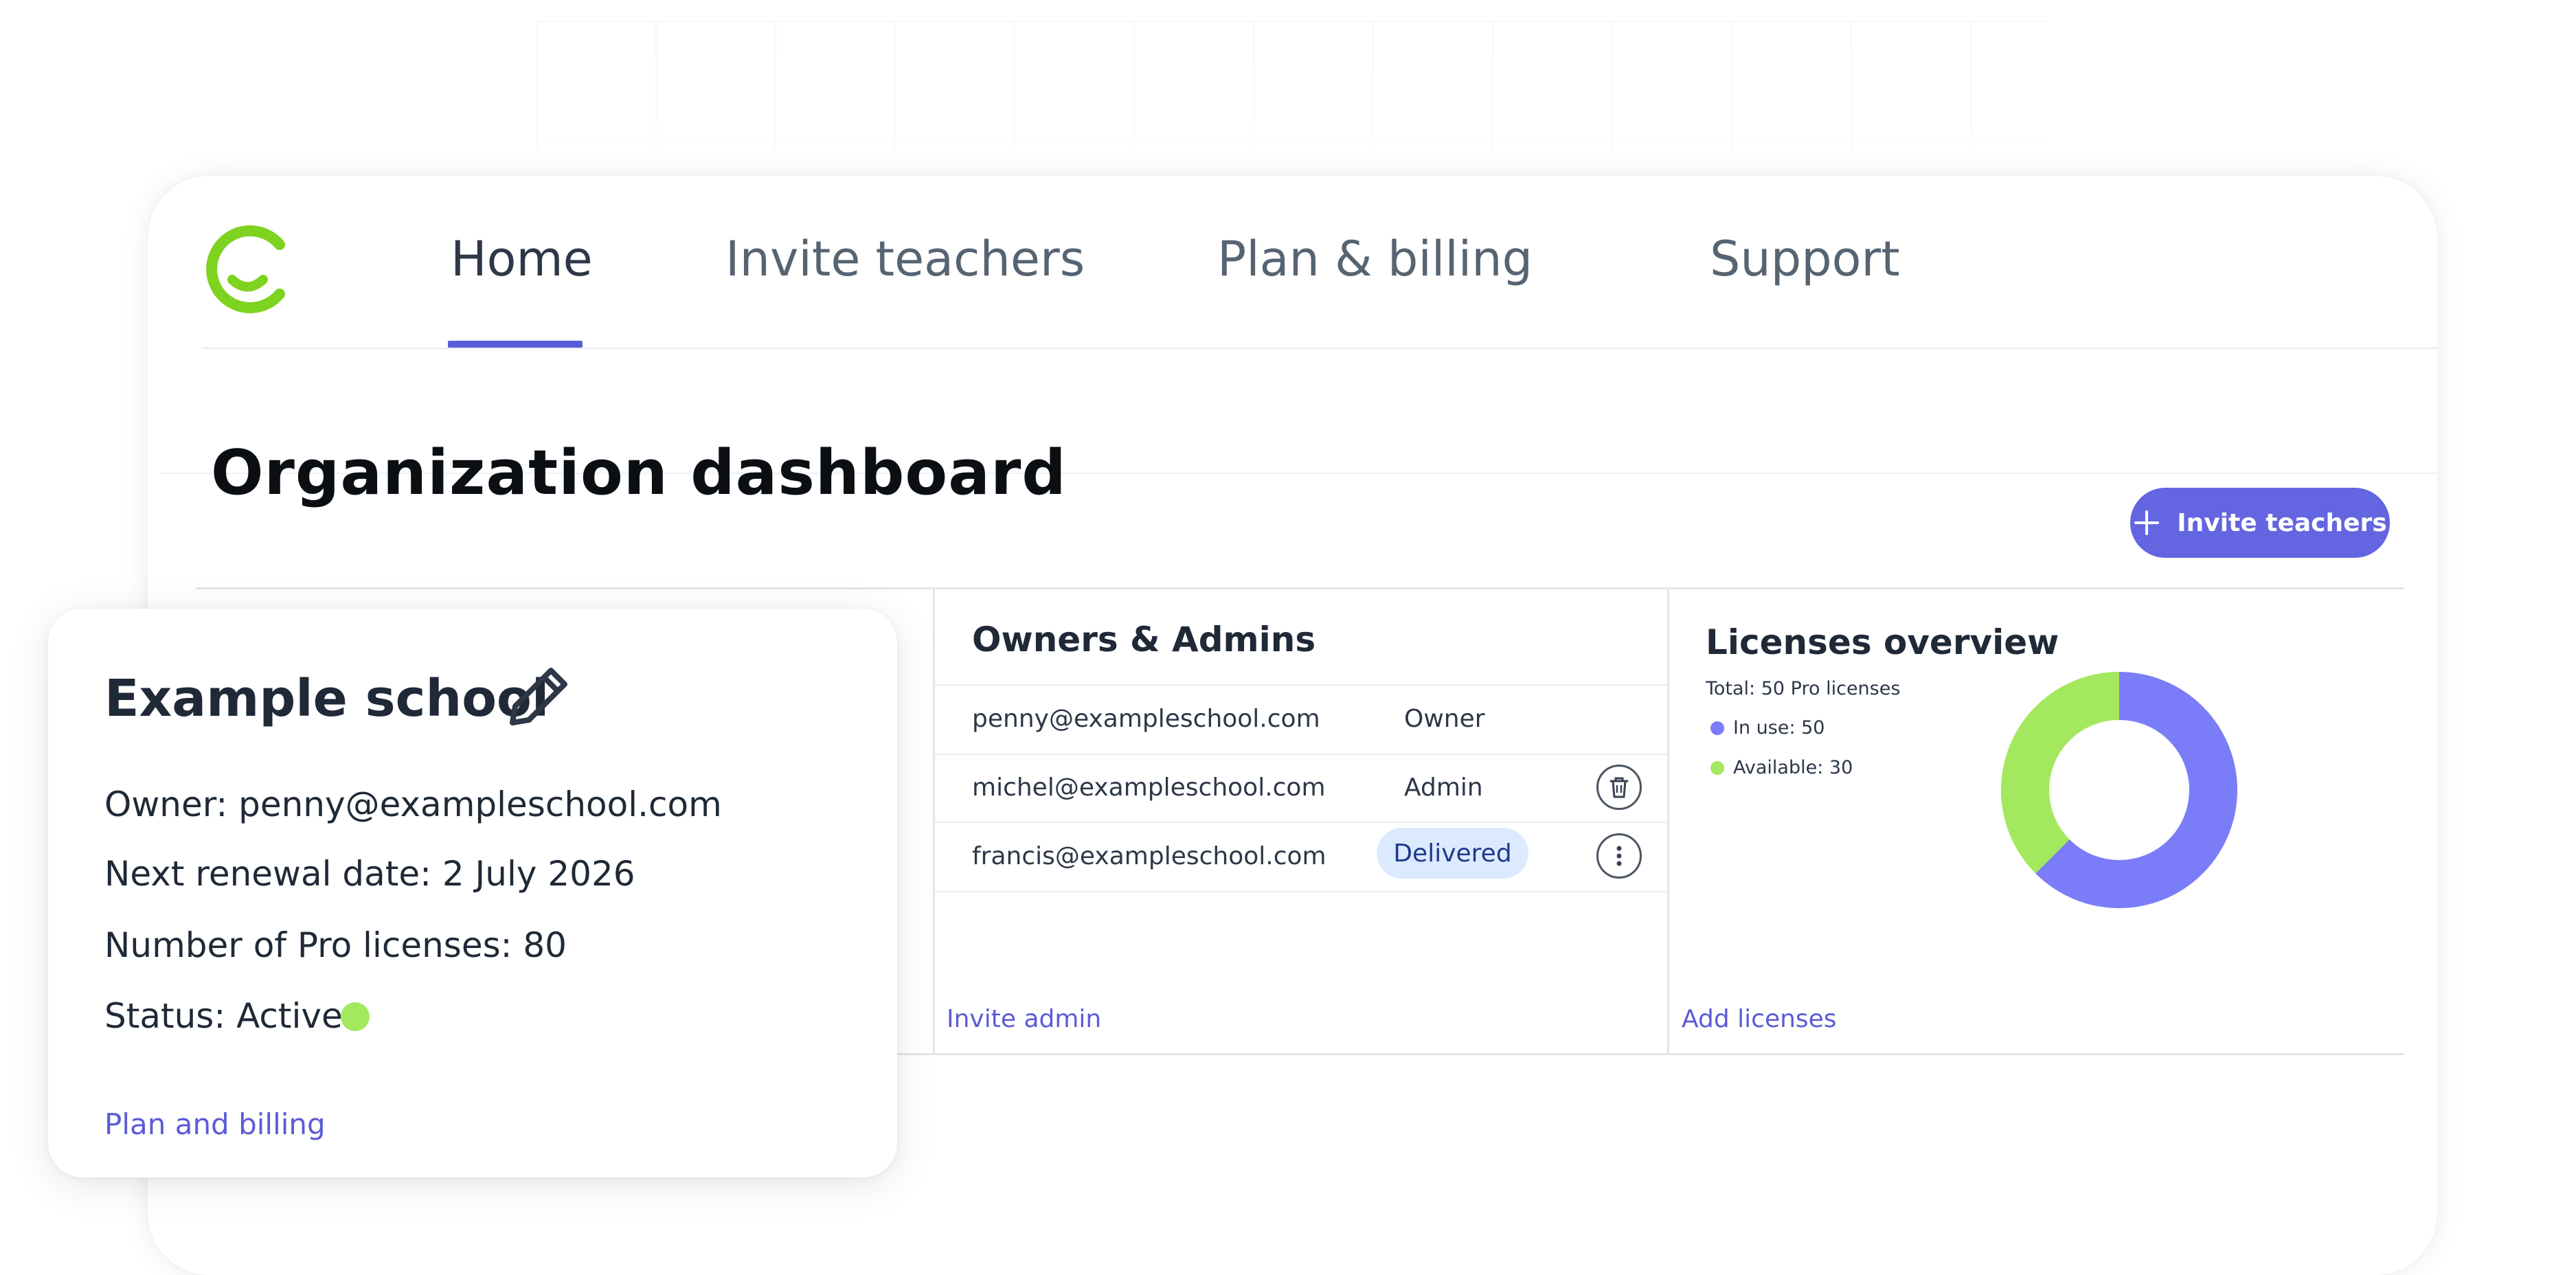  What do you see at coordinates (2147, 522) in the screenshot?
I see `plus-icon` at bounding box center [2147, 522].